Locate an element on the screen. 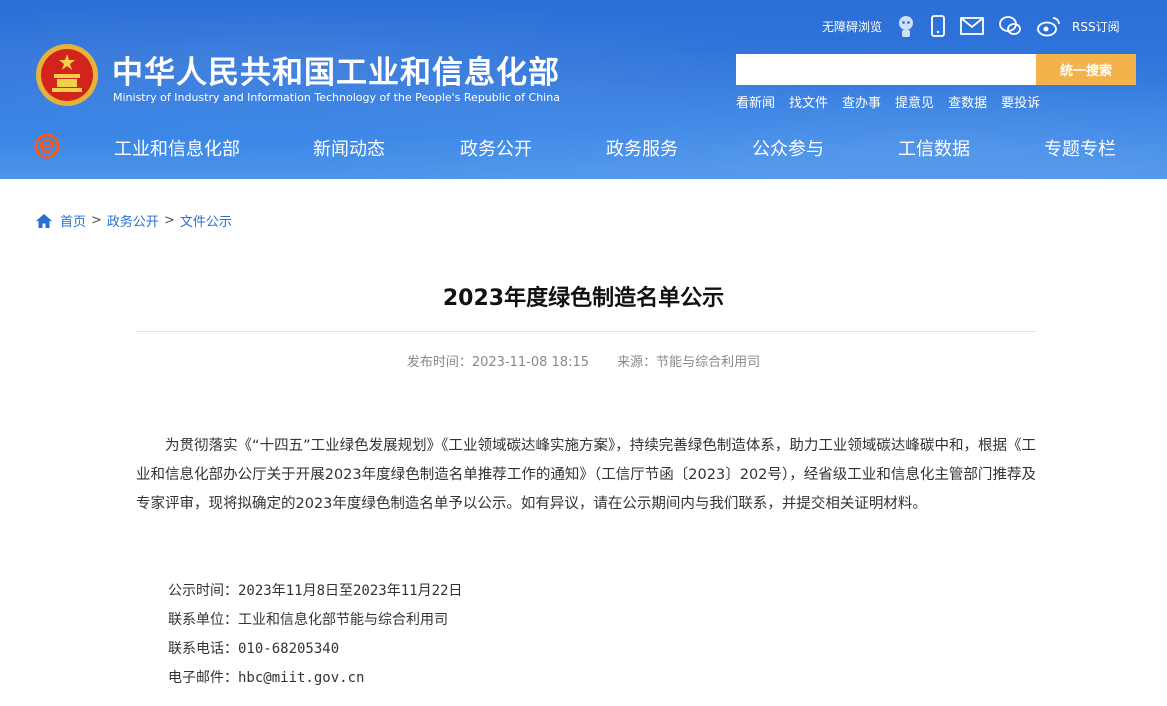 This screenshot has width=1167, height=706. nav-item-data: 工信数据 is located at coordinates (934, 148).